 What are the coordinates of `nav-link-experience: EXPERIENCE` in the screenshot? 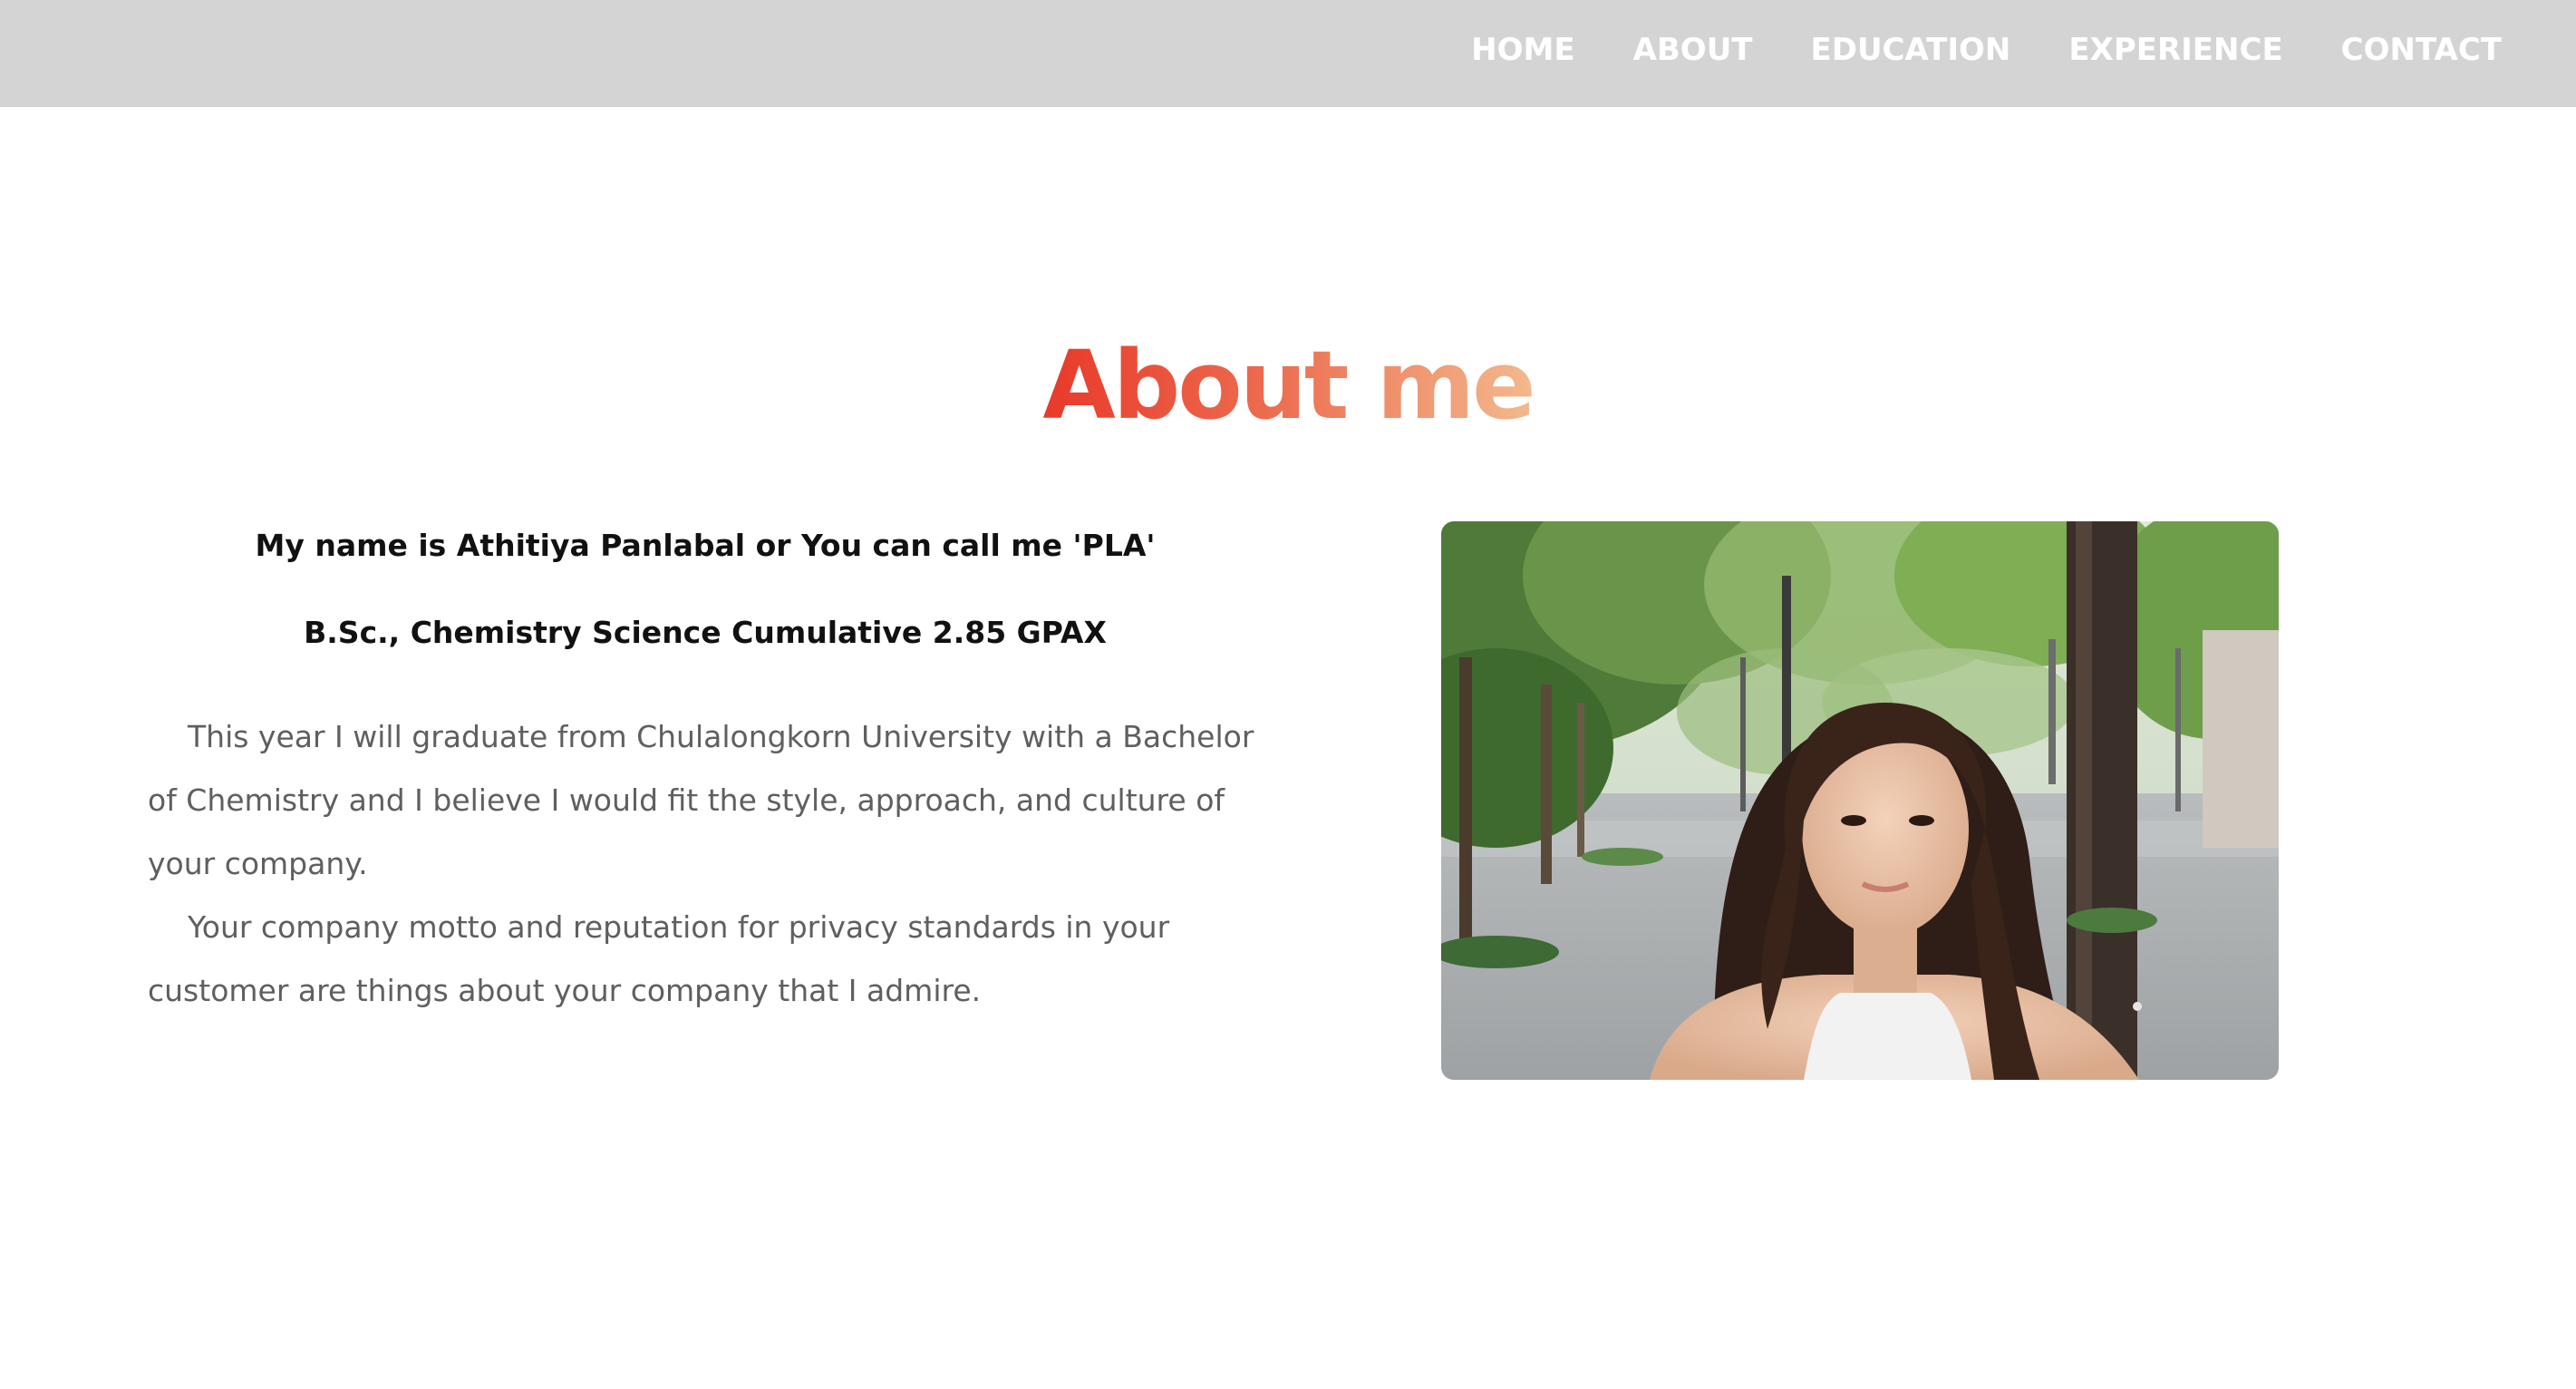 It's located at (2175, 50).